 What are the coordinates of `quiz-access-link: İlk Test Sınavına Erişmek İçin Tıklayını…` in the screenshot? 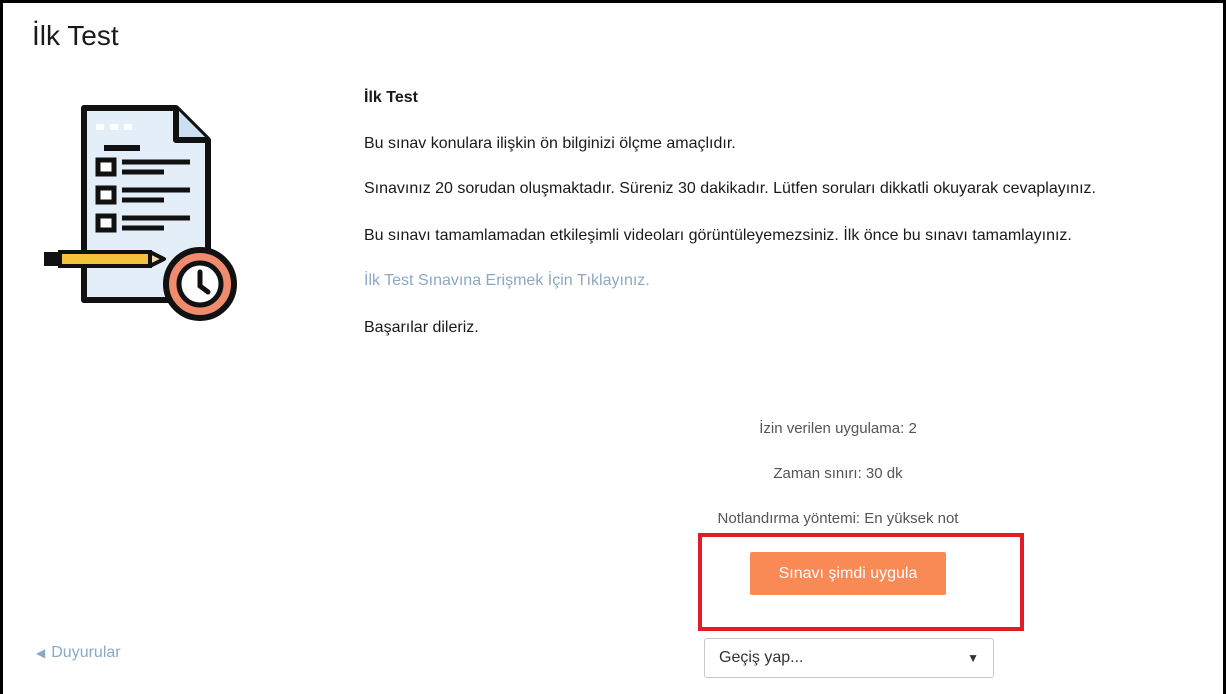 It's located at (507, 281).